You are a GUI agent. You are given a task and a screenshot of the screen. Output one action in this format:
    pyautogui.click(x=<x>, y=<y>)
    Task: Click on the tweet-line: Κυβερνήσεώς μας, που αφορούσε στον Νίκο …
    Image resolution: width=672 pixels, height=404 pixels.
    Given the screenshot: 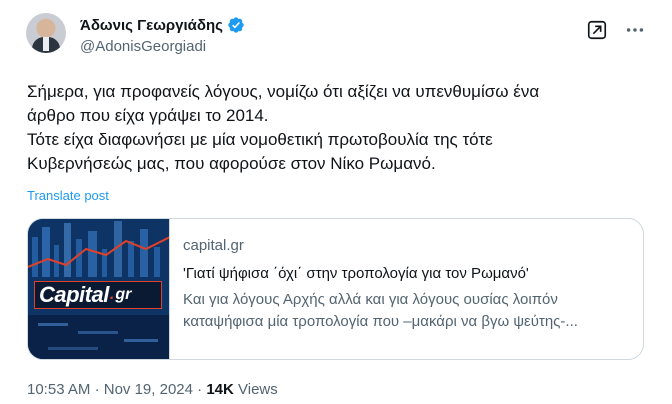 What is the action you would take?
    pyautogui.click(x=231, y=163)
    